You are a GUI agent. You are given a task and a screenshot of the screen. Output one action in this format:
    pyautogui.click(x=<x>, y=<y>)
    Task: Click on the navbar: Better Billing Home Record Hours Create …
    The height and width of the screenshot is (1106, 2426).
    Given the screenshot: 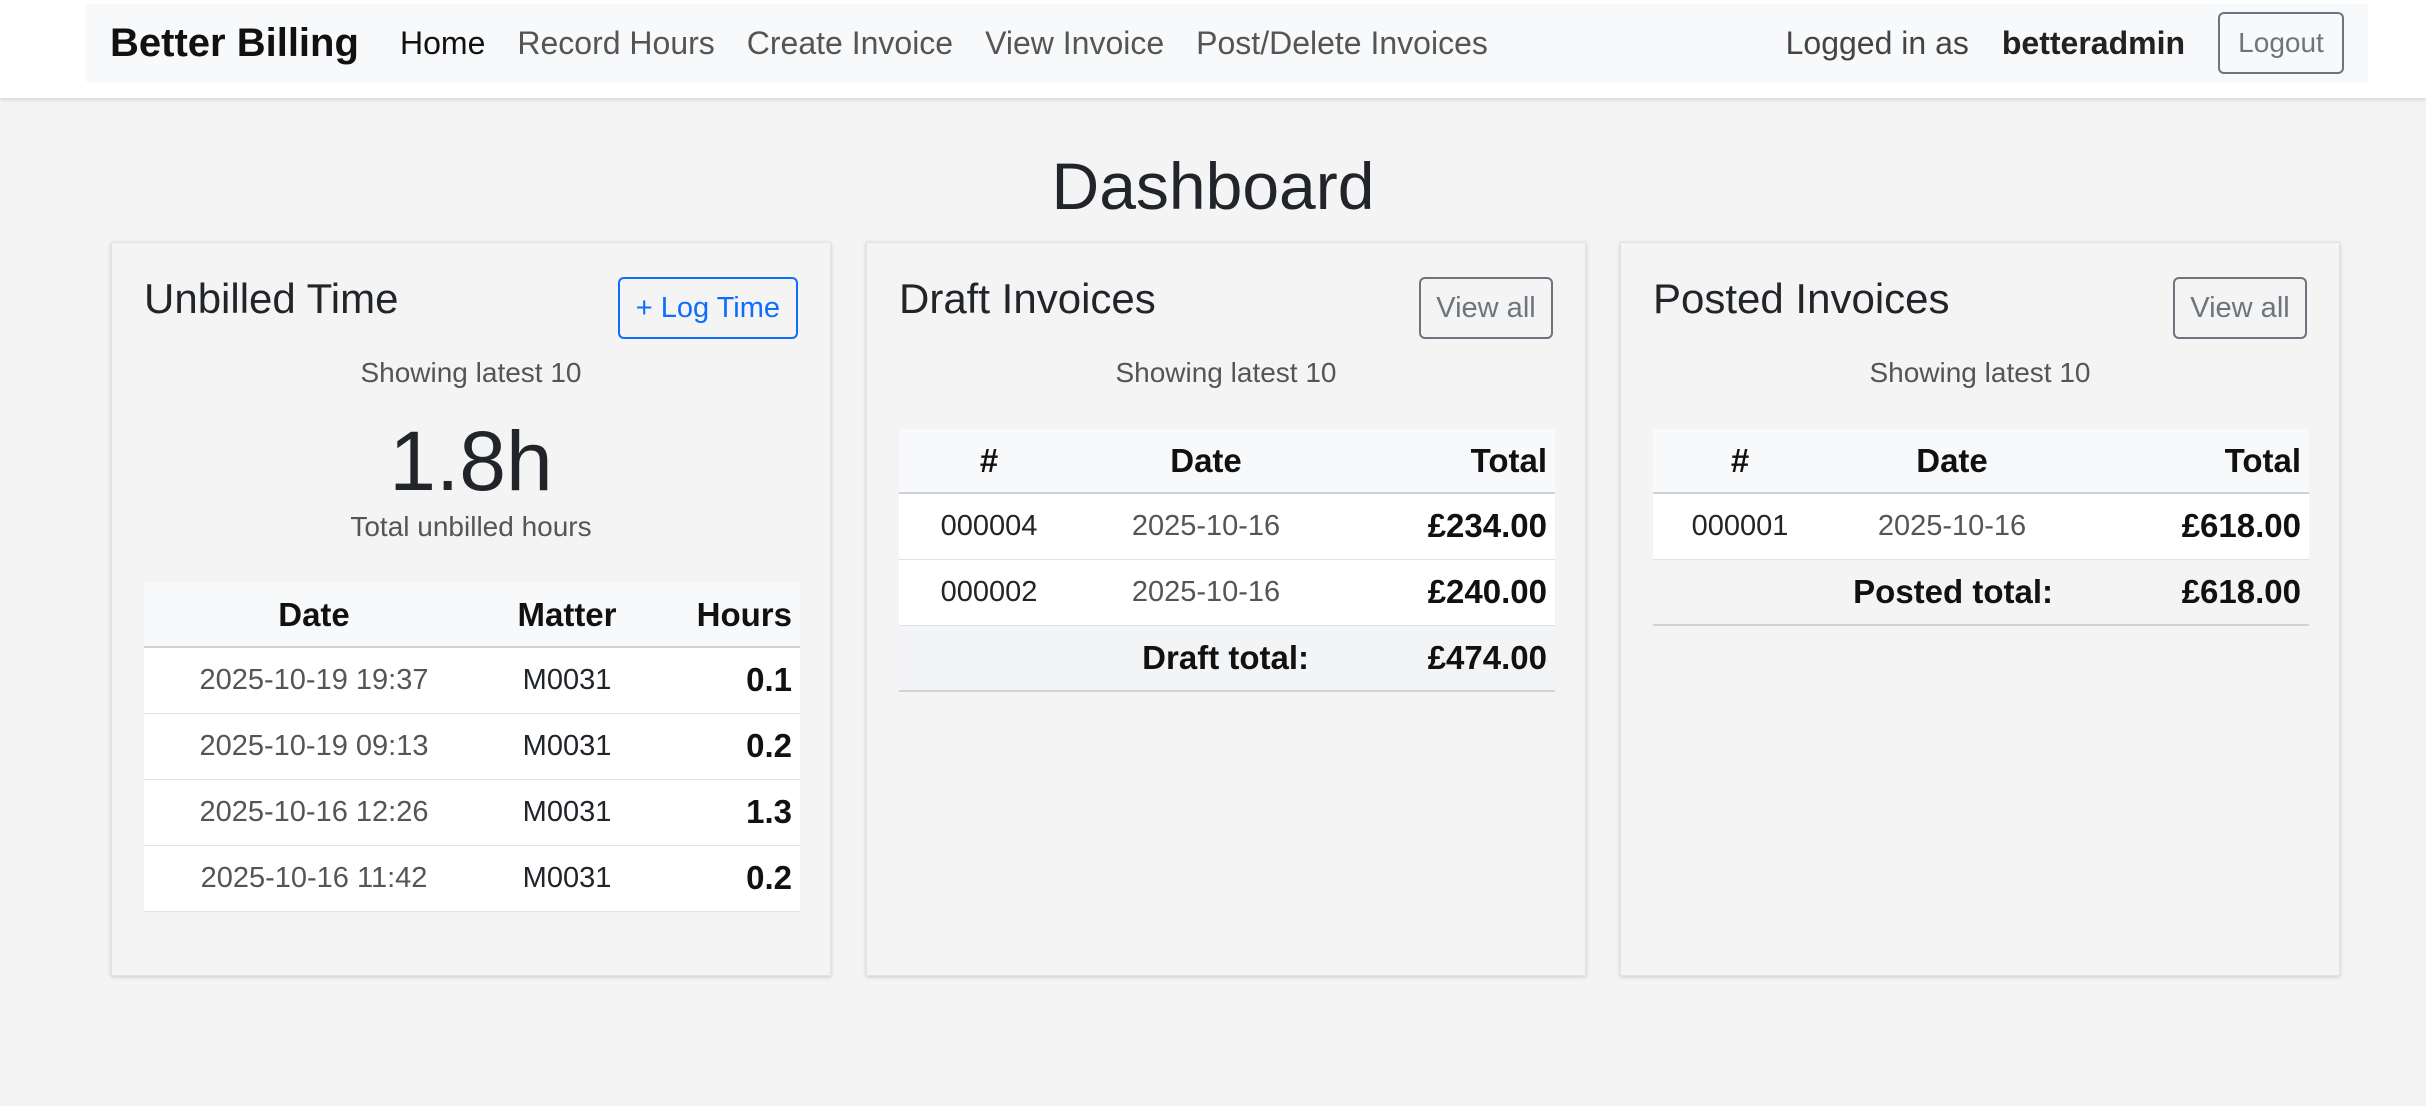 What is the action you would take?
    pyautogui.click(x=1227, y=43)
    